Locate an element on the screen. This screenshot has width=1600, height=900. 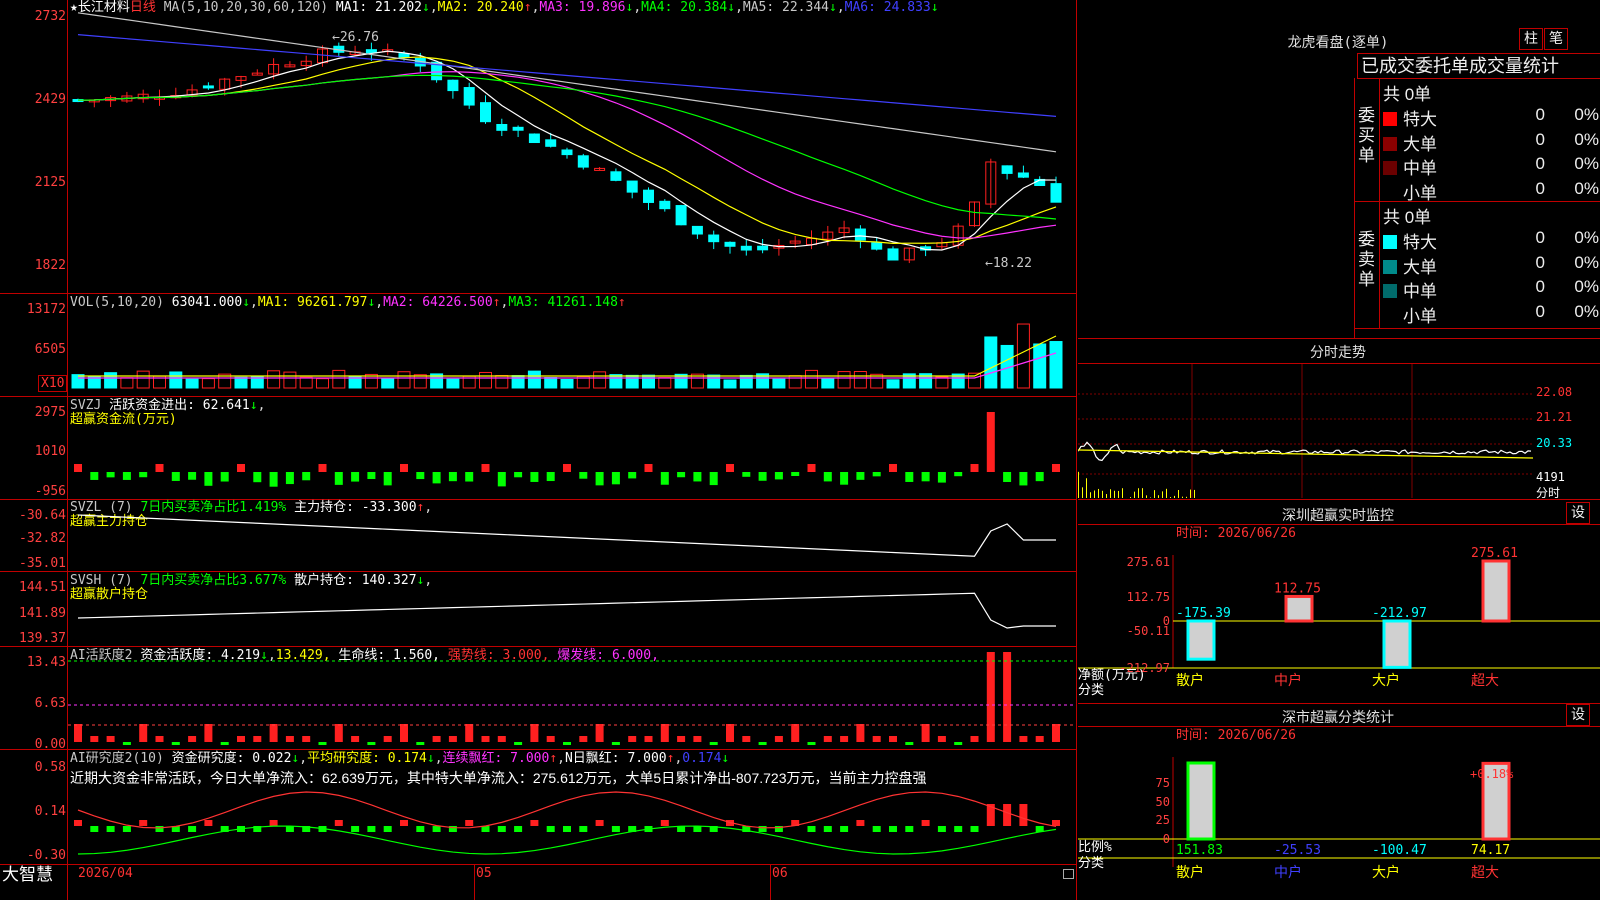
order-type-sell: 大单 is located at coordinates (1410, 265).